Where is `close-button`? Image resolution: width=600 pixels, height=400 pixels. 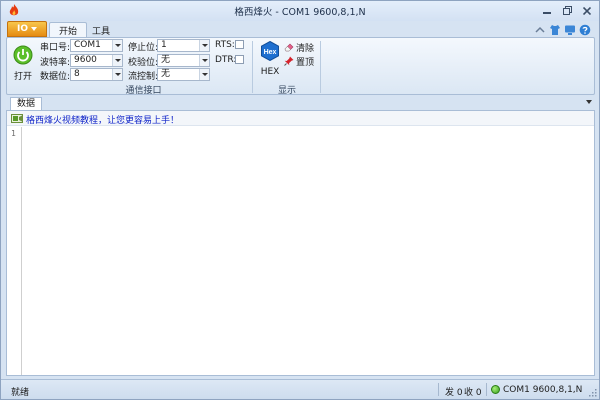 close-button is located at coordinates (587, 10).